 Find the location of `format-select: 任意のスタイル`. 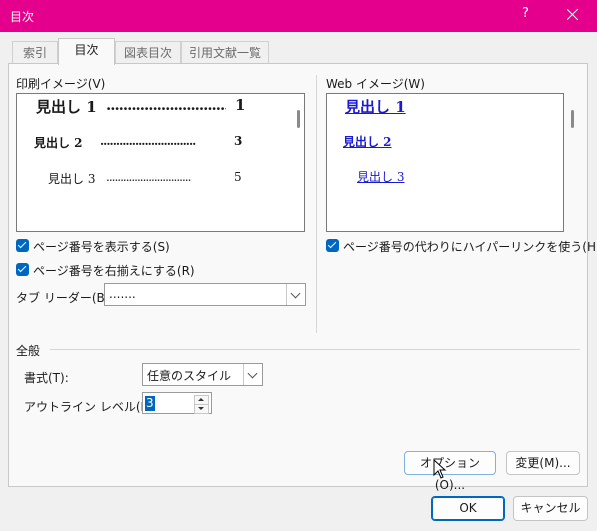

format-select: 任意のスタイル is located at coordinates (202, 374).